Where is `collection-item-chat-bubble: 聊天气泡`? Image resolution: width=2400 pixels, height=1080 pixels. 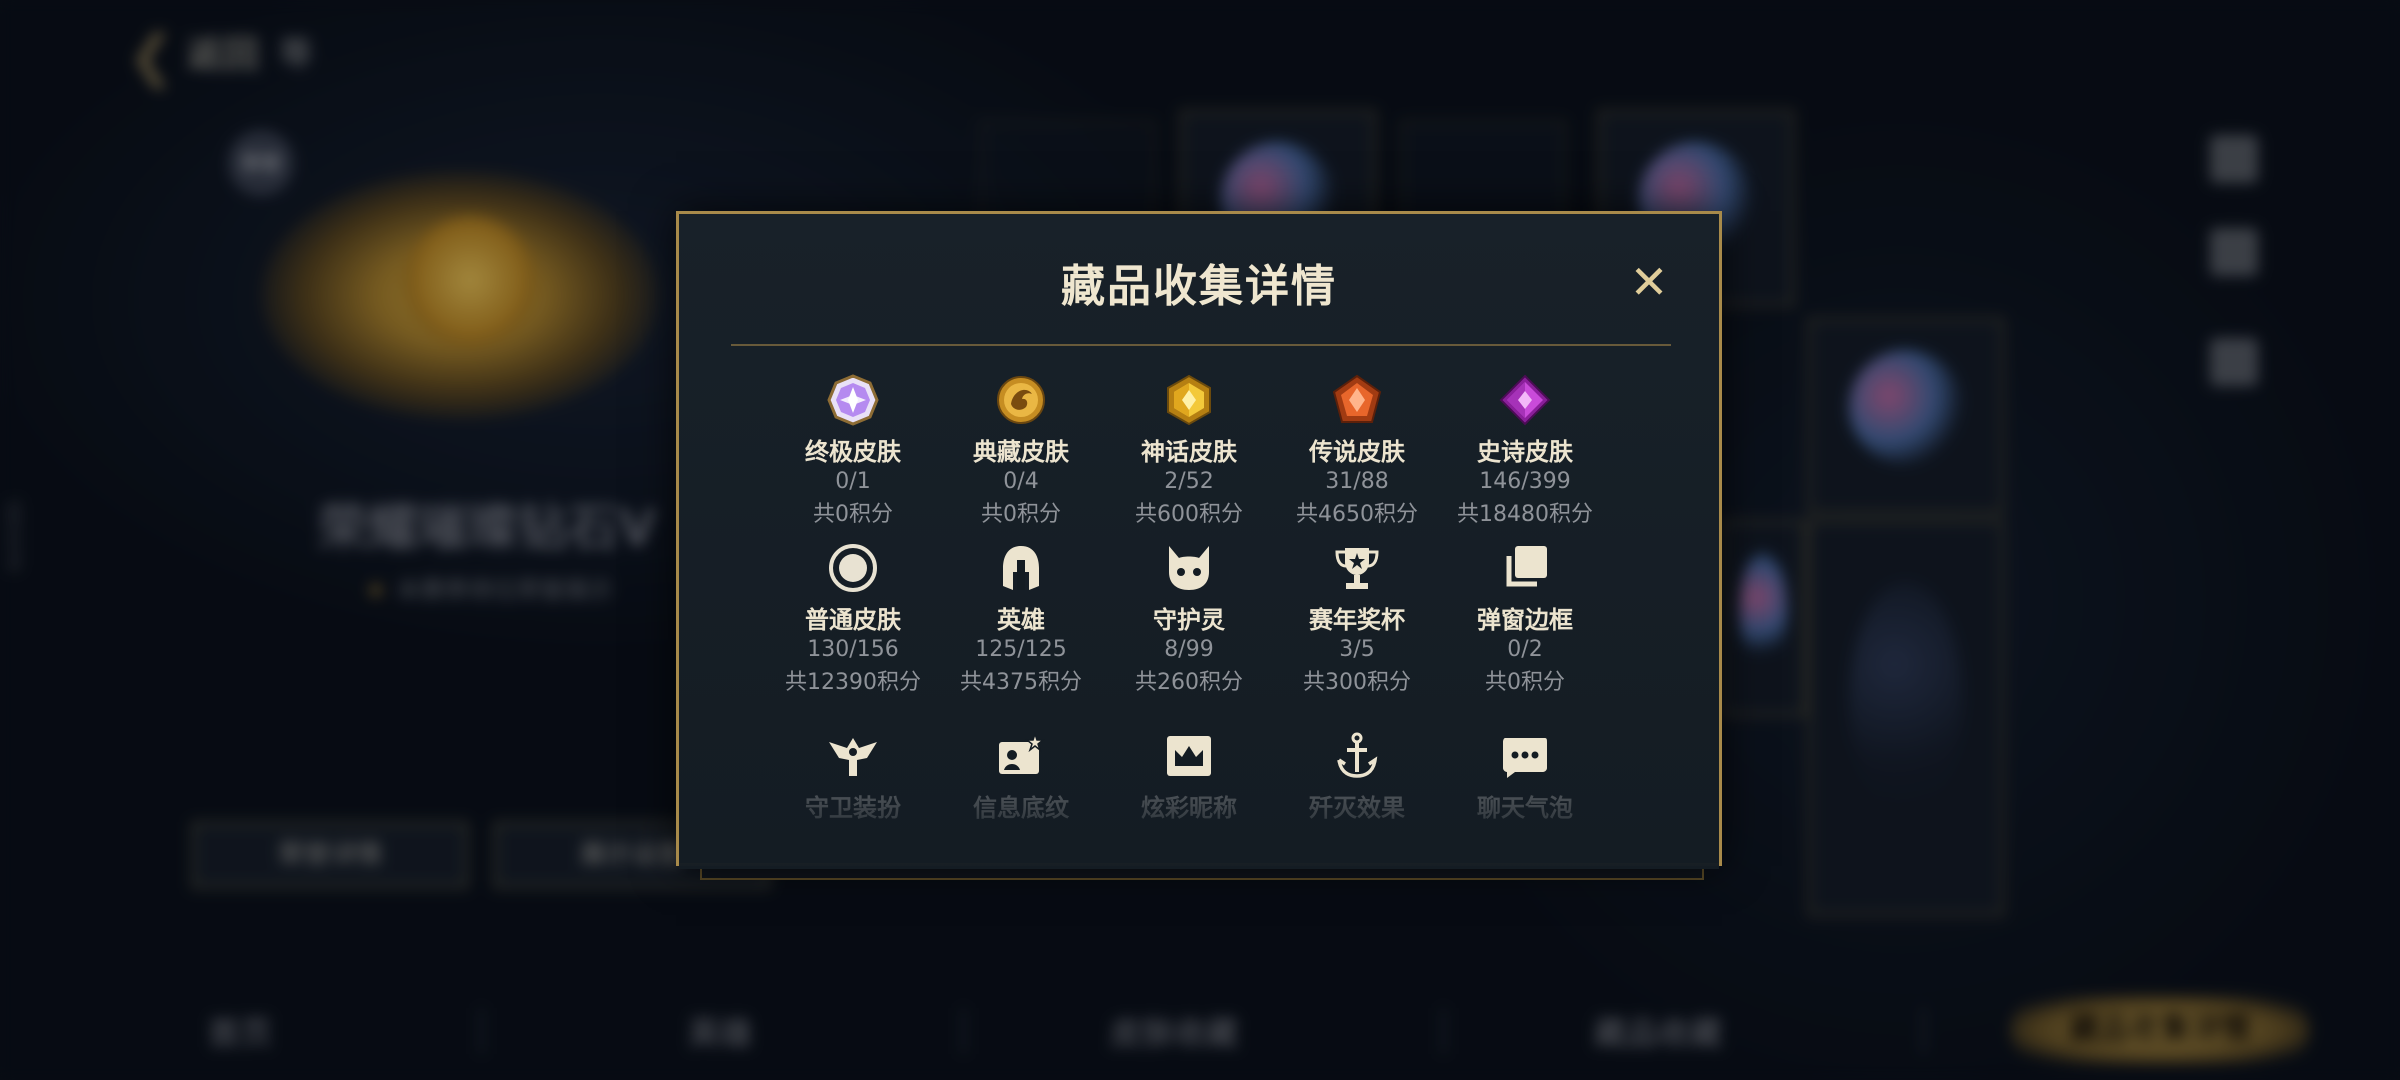 collection-item-chat-bubble: 聊天气泡 is located at coordinates (1525, 776).